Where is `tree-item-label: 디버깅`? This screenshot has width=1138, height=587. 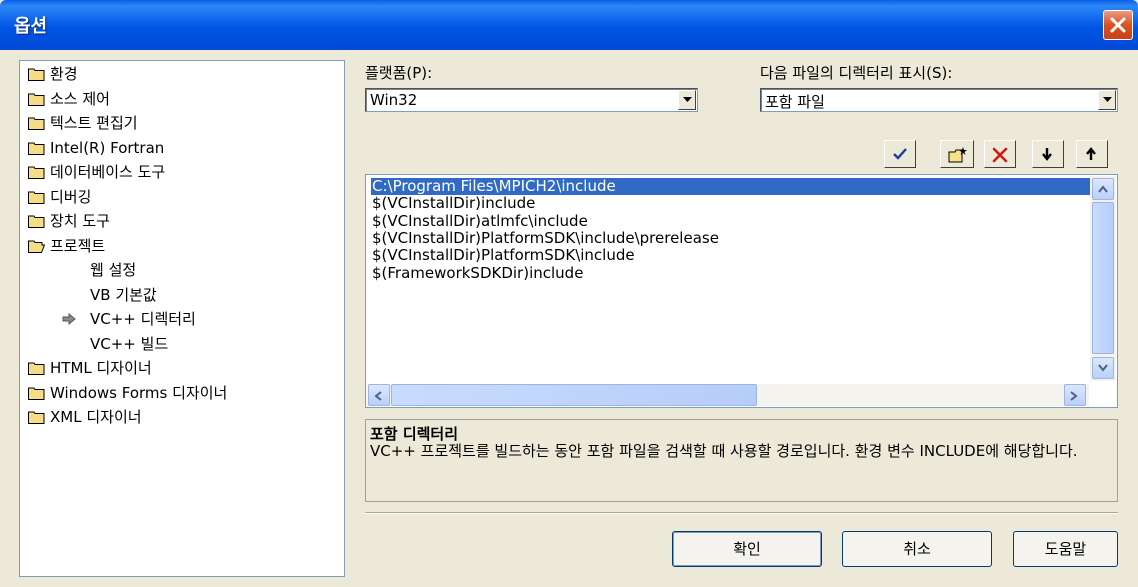 tree-item-label: 디버깅 is located at coordinates (71, 196).